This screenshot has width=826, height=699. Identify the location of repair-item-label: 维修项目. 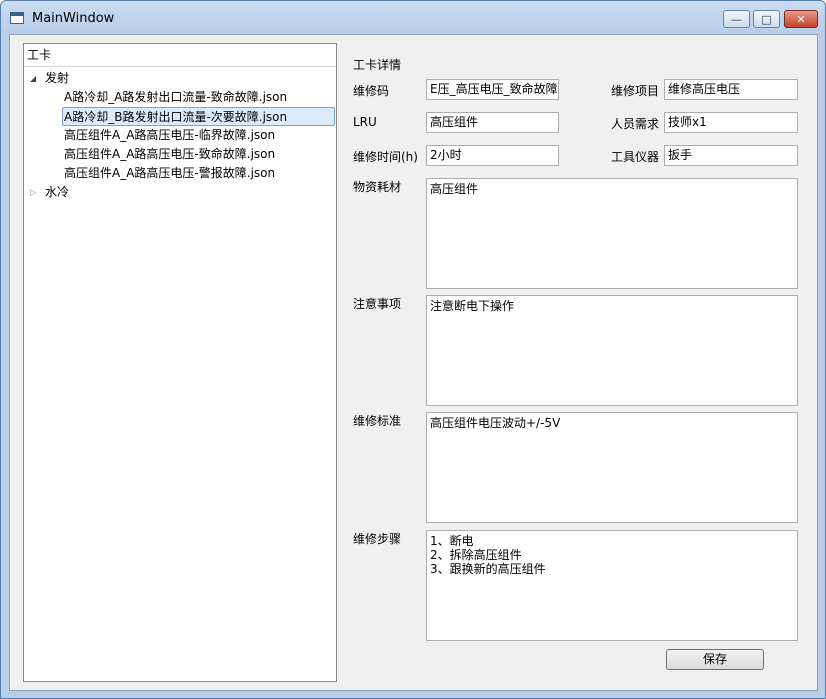
(635, 91).